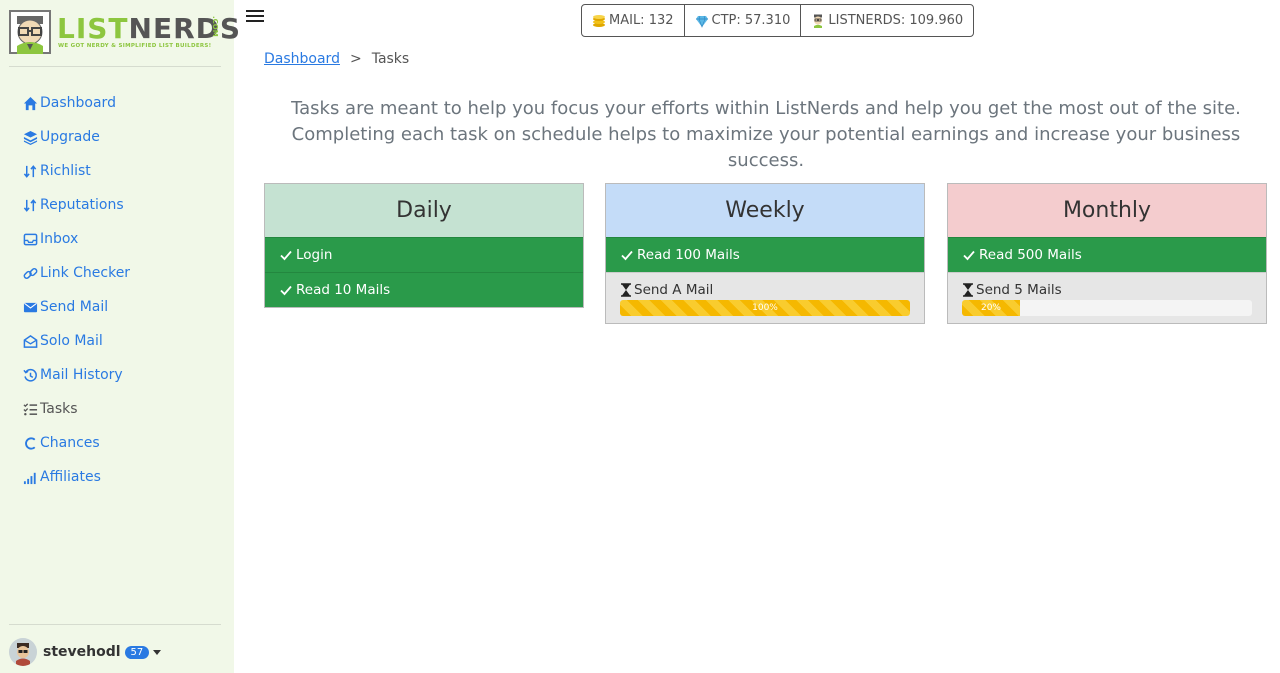 The height and width of the screenshot is (673, 1280). Describe the element at coordinates (65, 171) in the screenshot. I see `sidebar-item-label: Richlist` at that location.